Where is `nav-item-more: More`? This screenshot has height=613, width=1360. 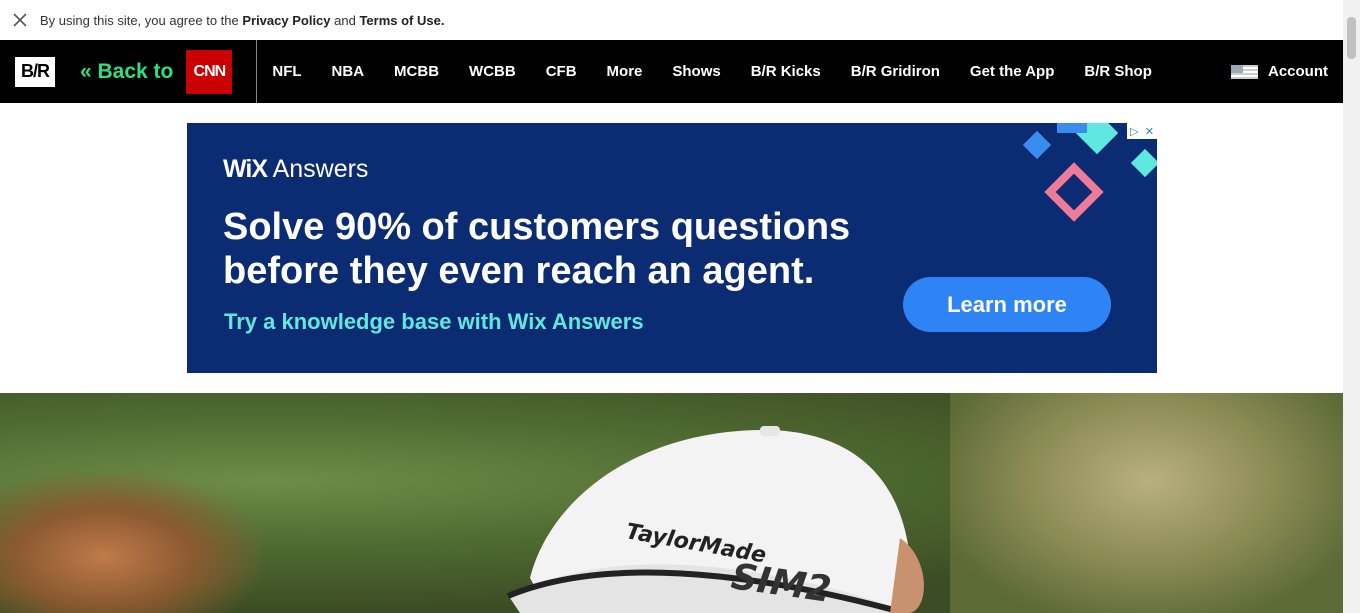 nav-item-more: More is located at coordinates (625, 71).